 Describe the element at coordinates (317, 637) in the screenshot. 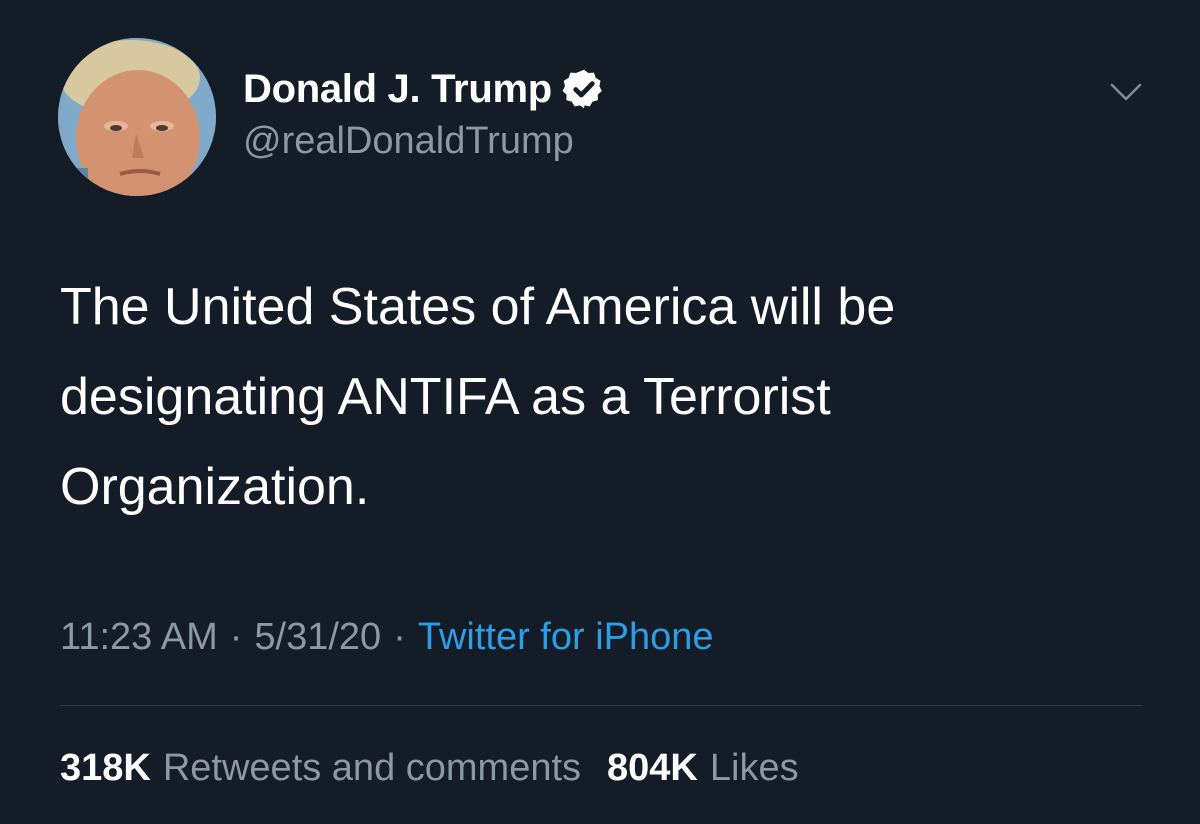

I see `tweet-date: 5/31/20` at that location.